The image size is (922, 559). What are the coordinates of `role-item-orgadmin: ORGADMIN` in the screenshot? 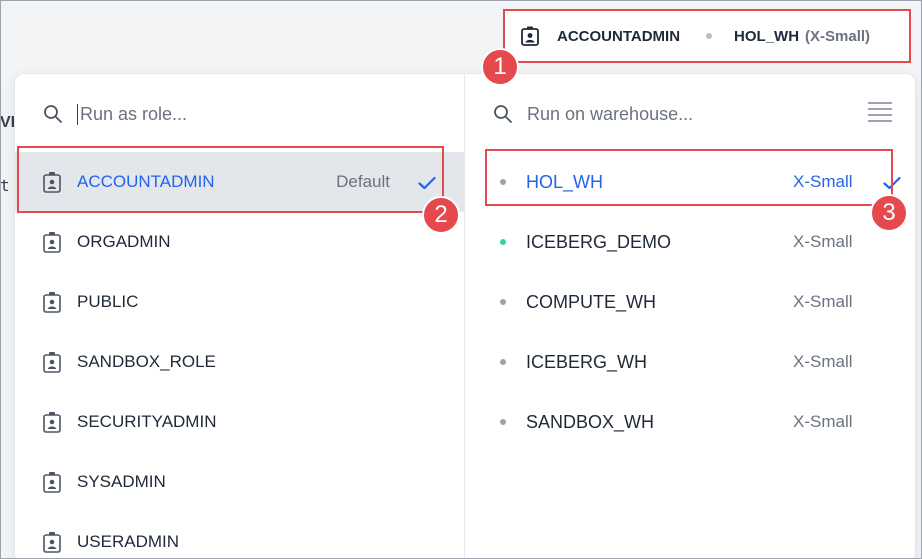 It's located at (239, 242).